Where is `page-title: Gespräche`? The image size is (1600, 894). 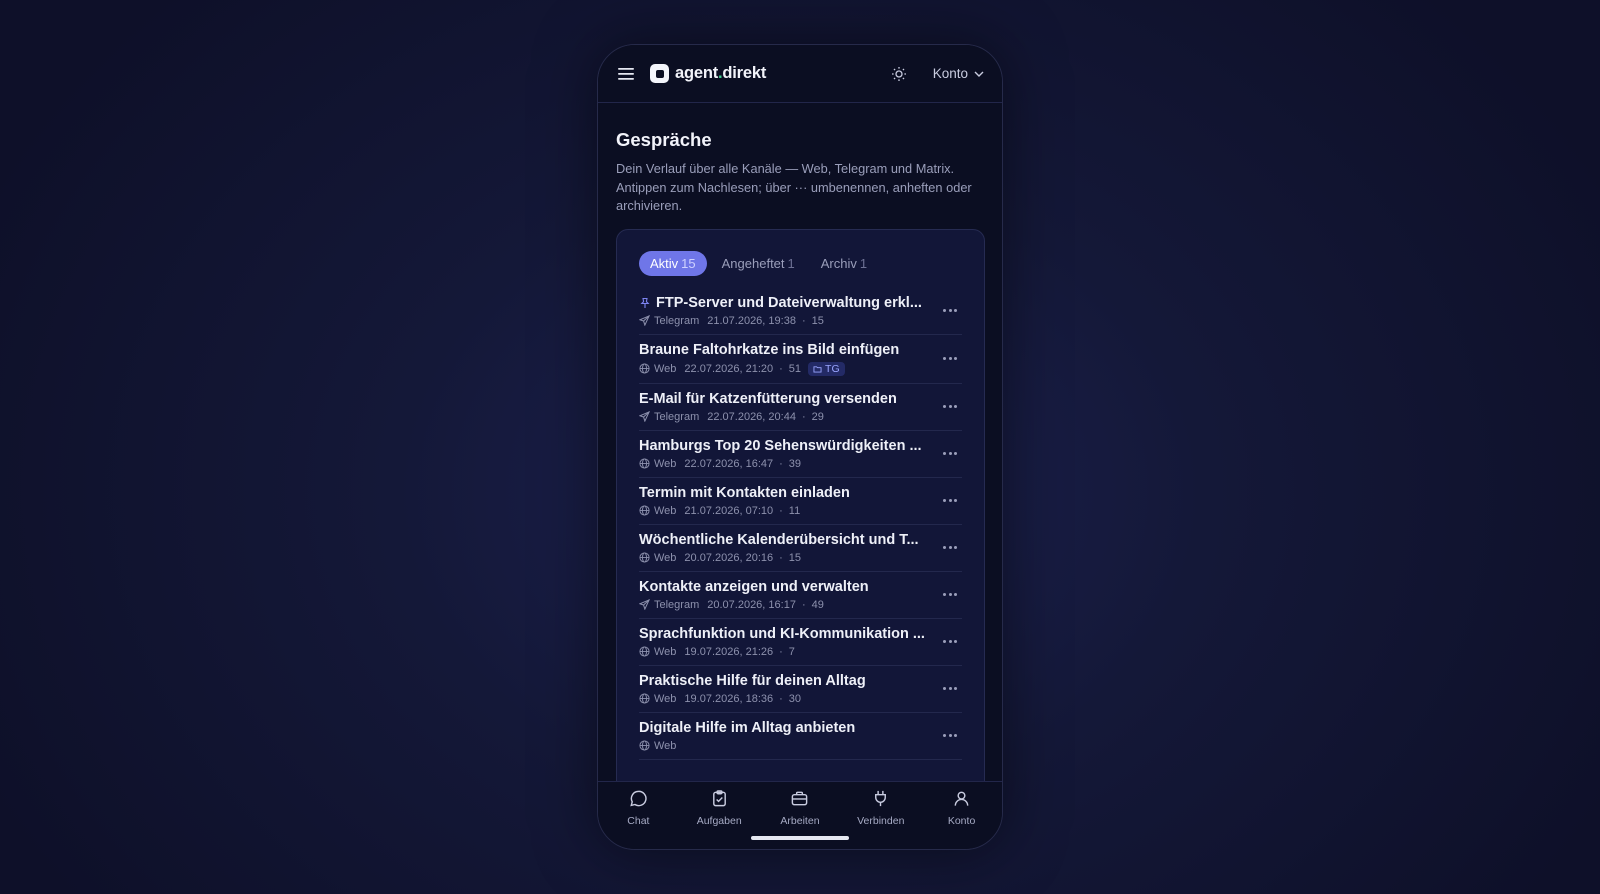
page-title: Gespräche is located at coordinates (664, 139).